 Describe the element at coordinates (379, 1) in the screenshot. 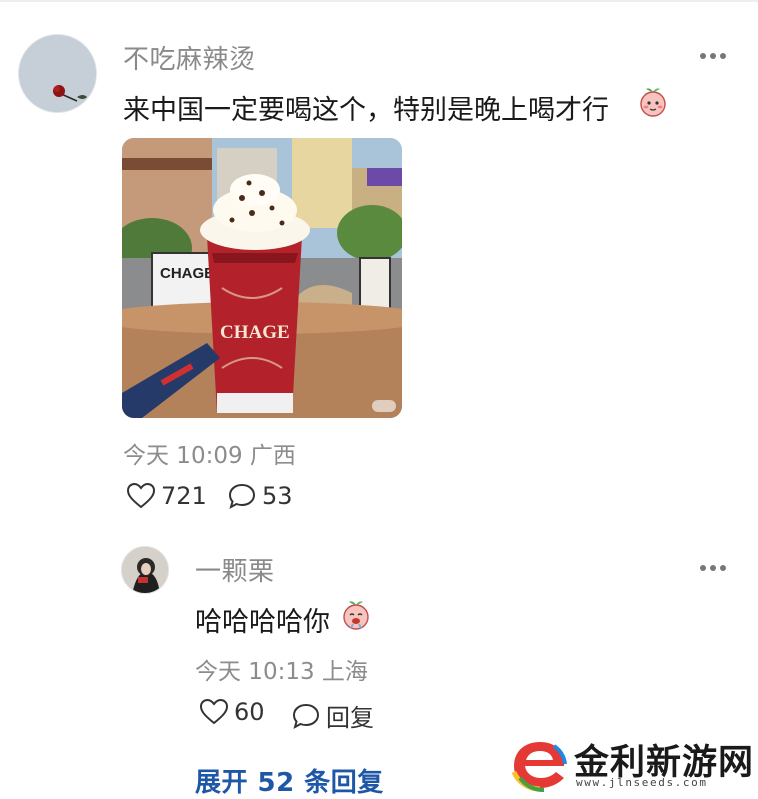

I see `top-divider` at that location.